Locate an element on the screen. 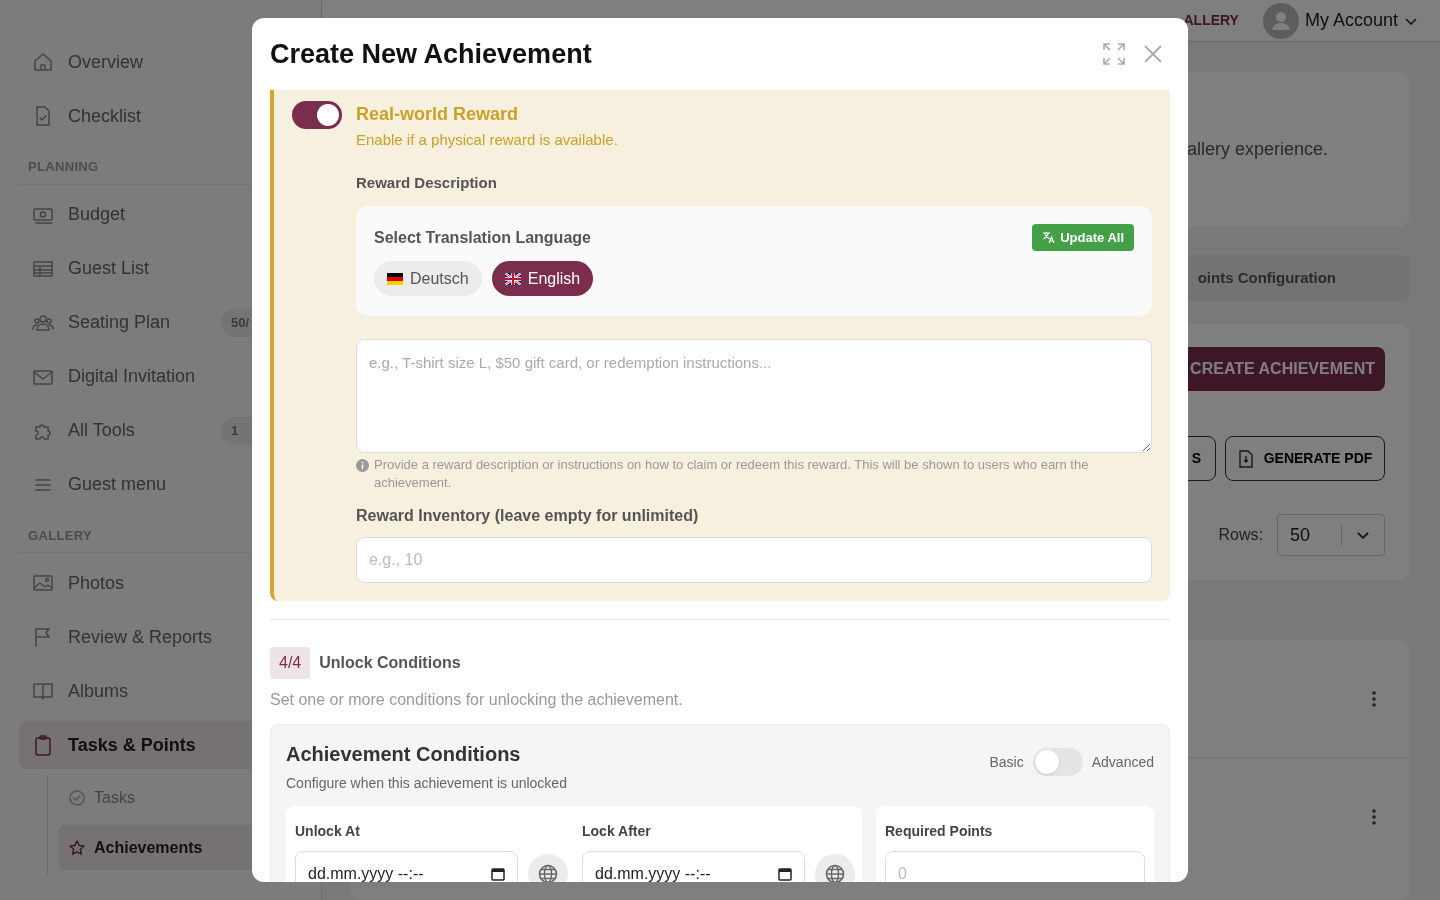 Image resolution: width=1440 pixels, height=900 pixels. generate-pdf-button: GENERATE PDF is located at coordinates (1305, 458).